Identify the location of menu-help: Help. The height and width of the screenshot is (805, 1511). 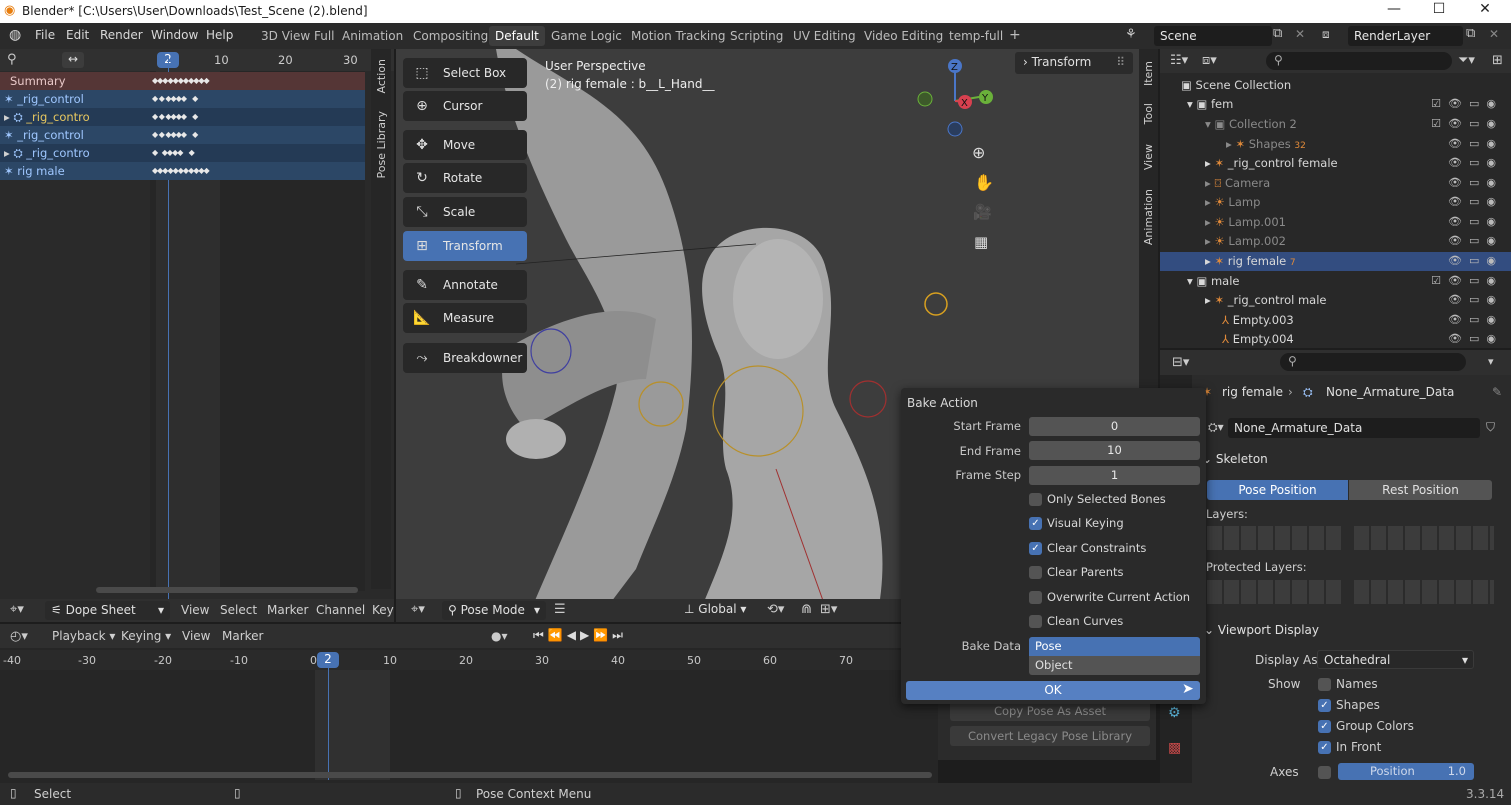
(219, 35).